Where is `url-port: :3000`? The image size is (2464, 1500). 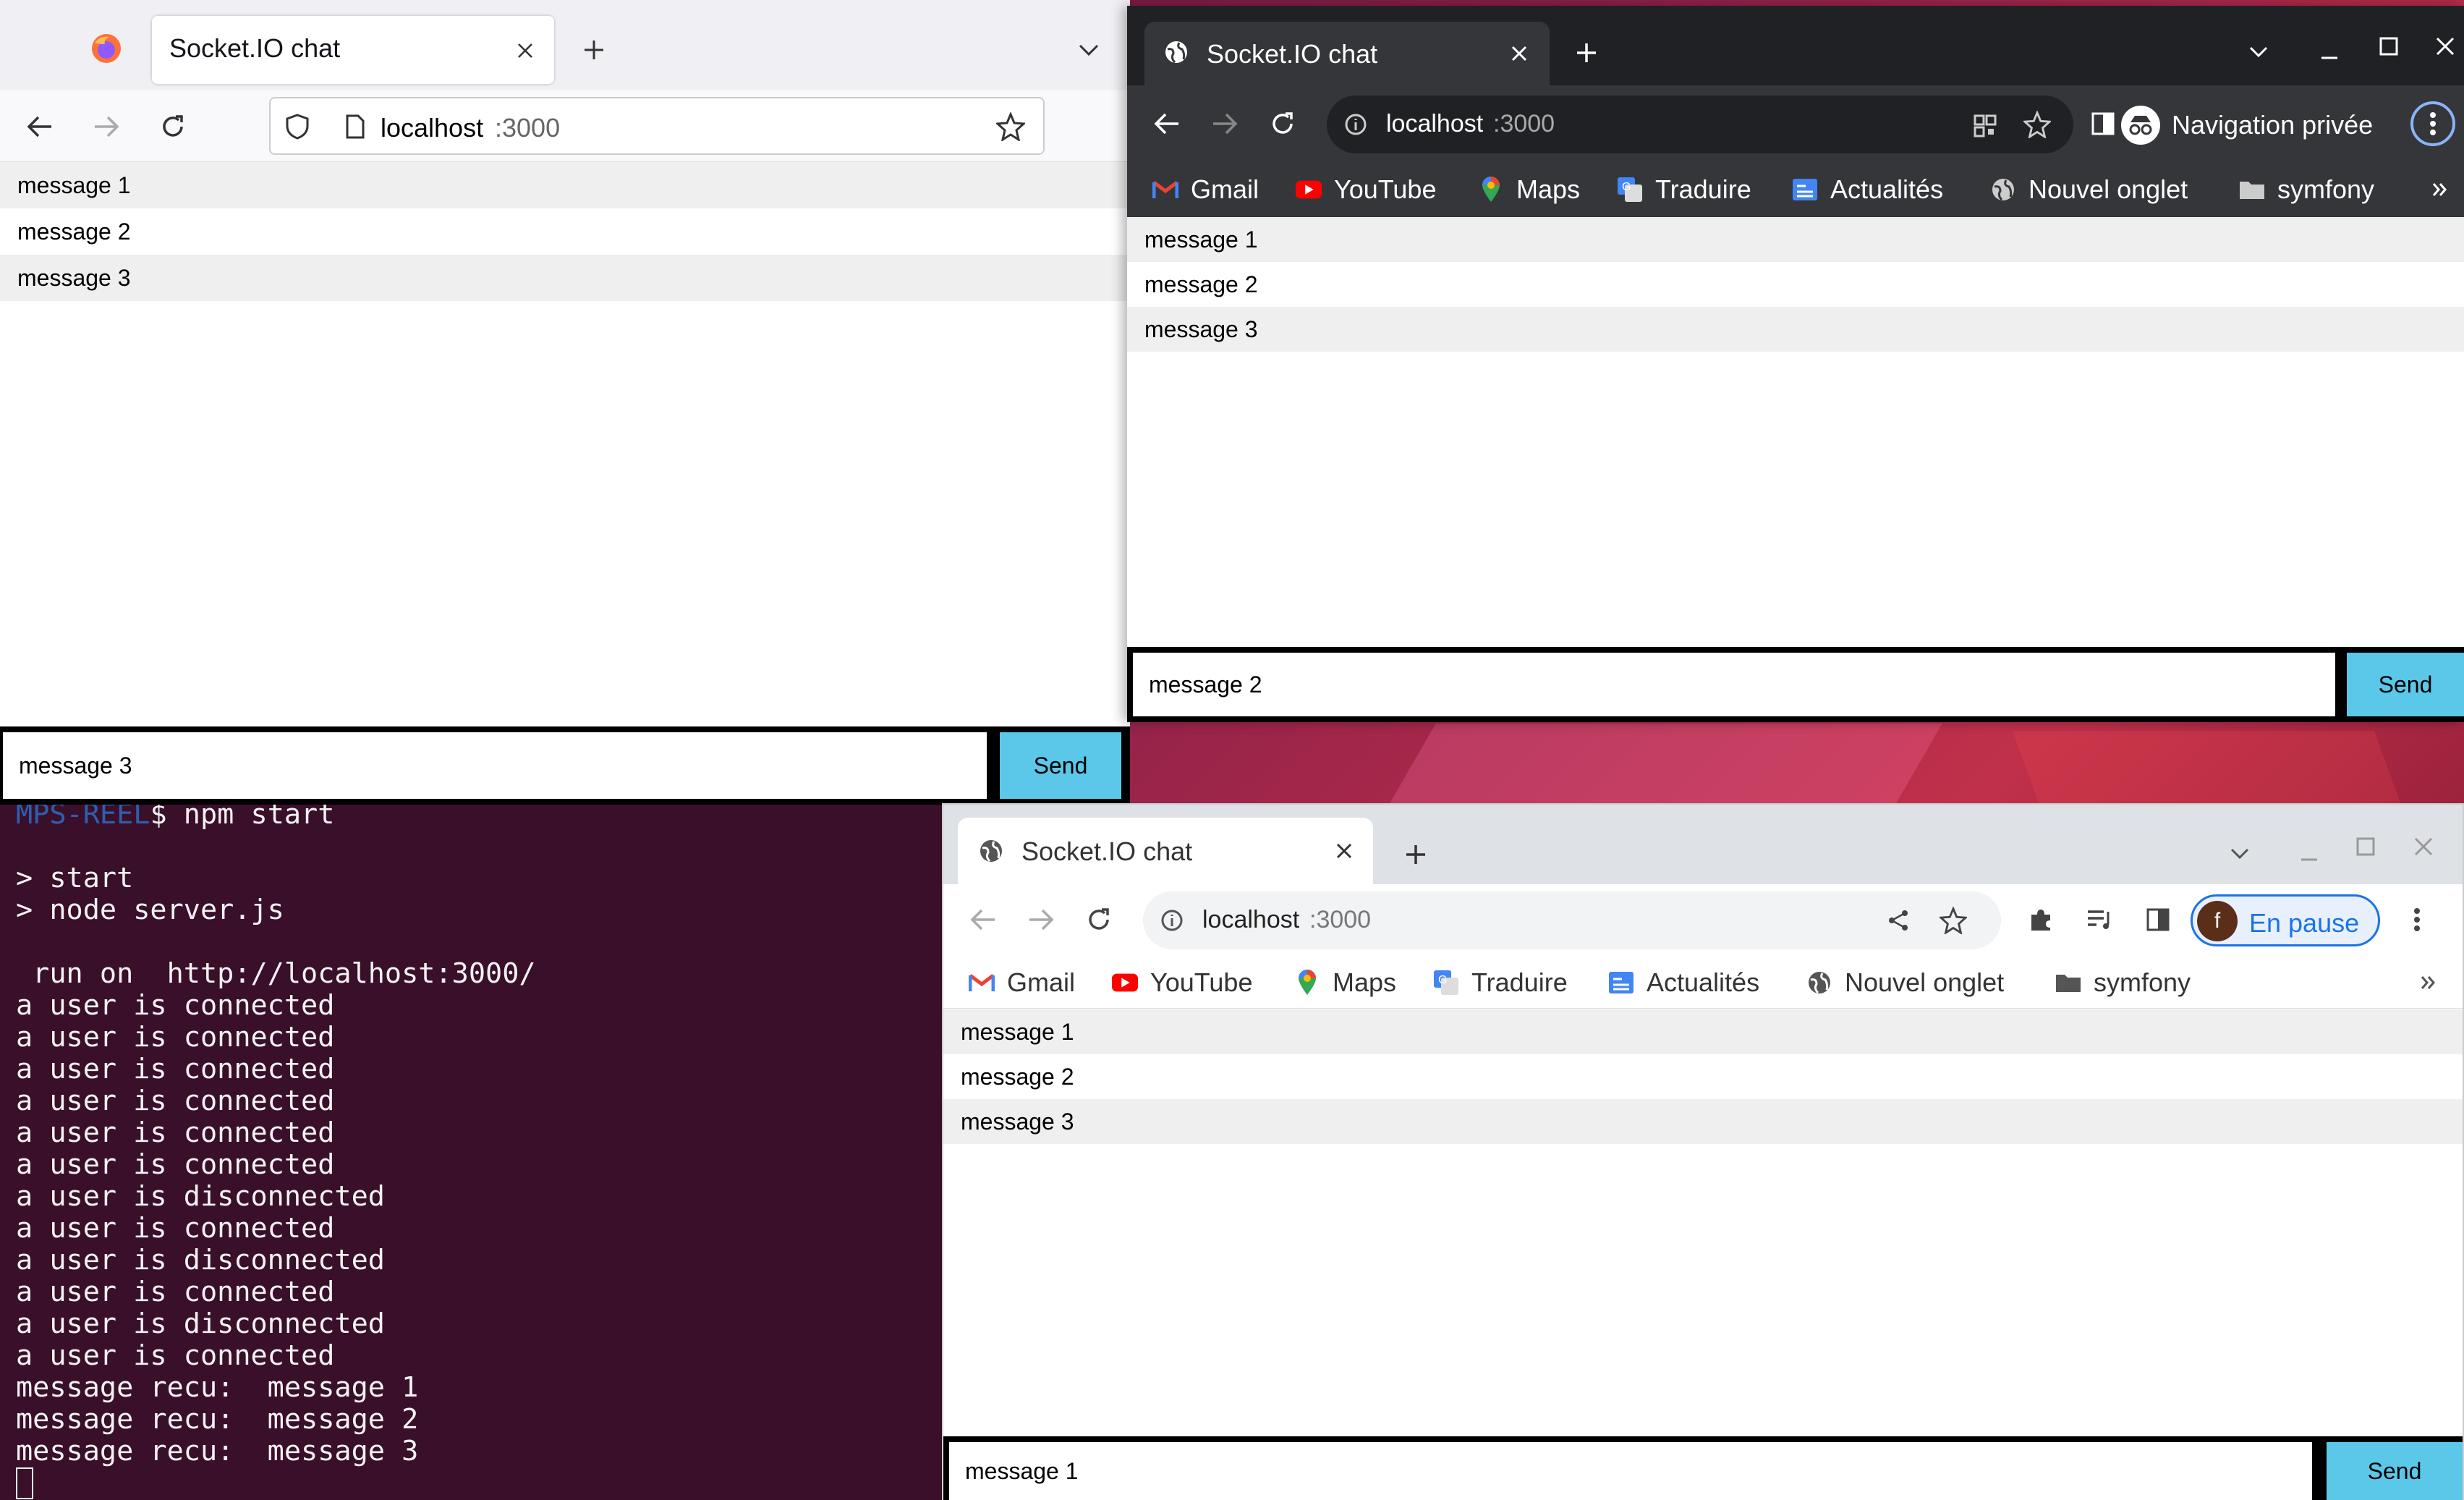 url-port: :3000 is located at coordinates (528, 128).